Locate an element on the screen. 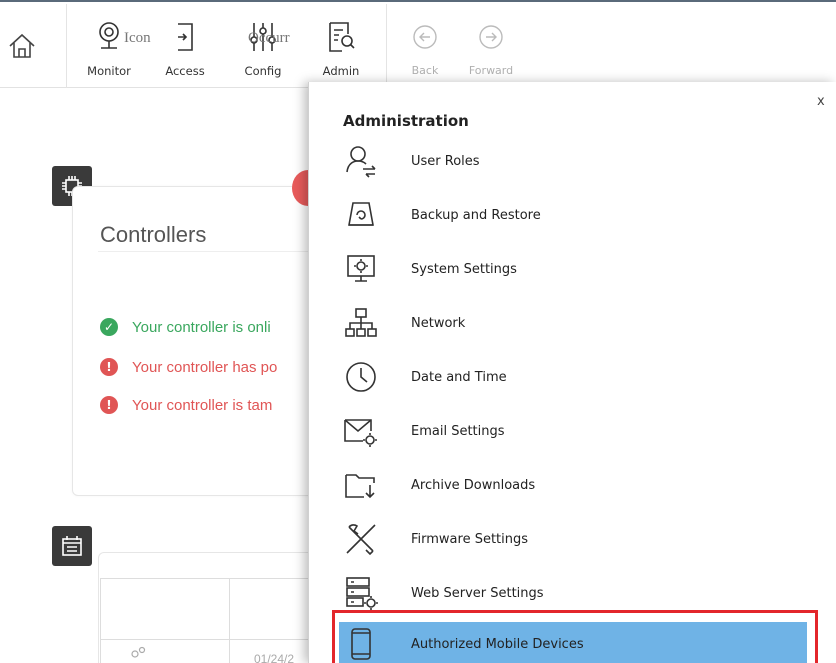  status-text: Your controller is onli is located at coordinates (201, 327).